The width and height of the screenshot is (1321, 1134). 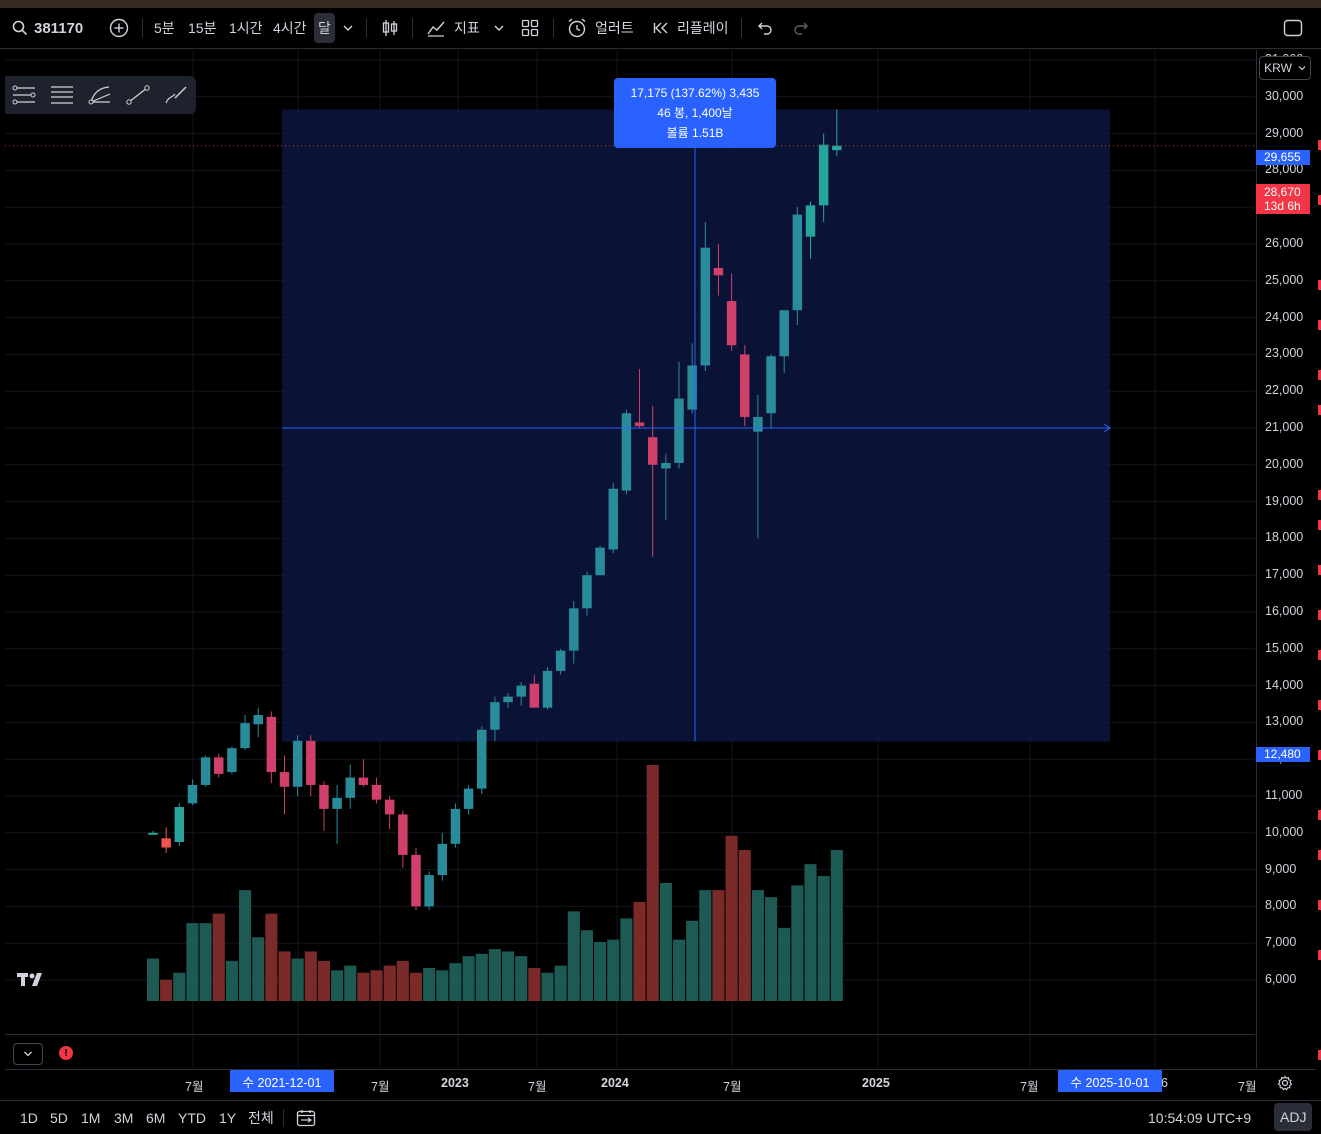 What do you see at coordinates (192, 1117) in the screenshot?
I see `range-ytd: YTD` at bounding box center [192, 1117].